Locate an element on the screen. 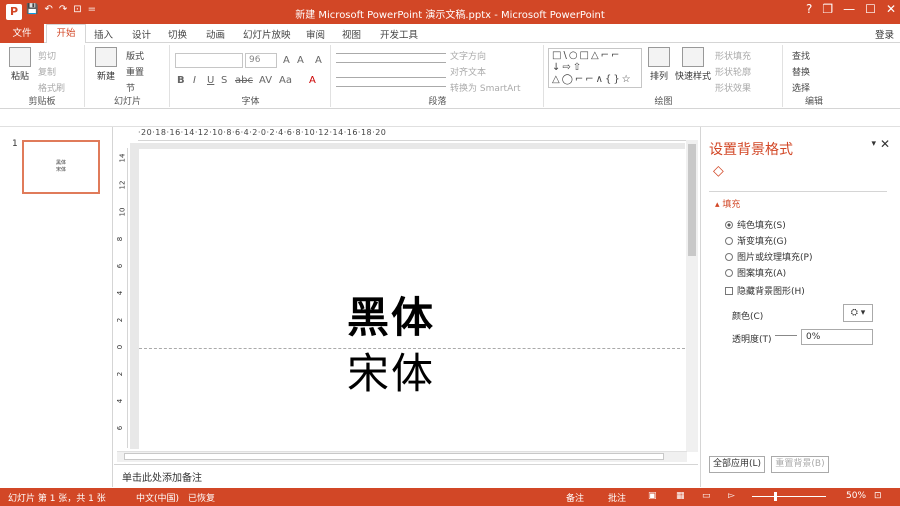 The image size is (900, 506). fill-bucket-icon: ◇ is located at coordinates (718, 171).